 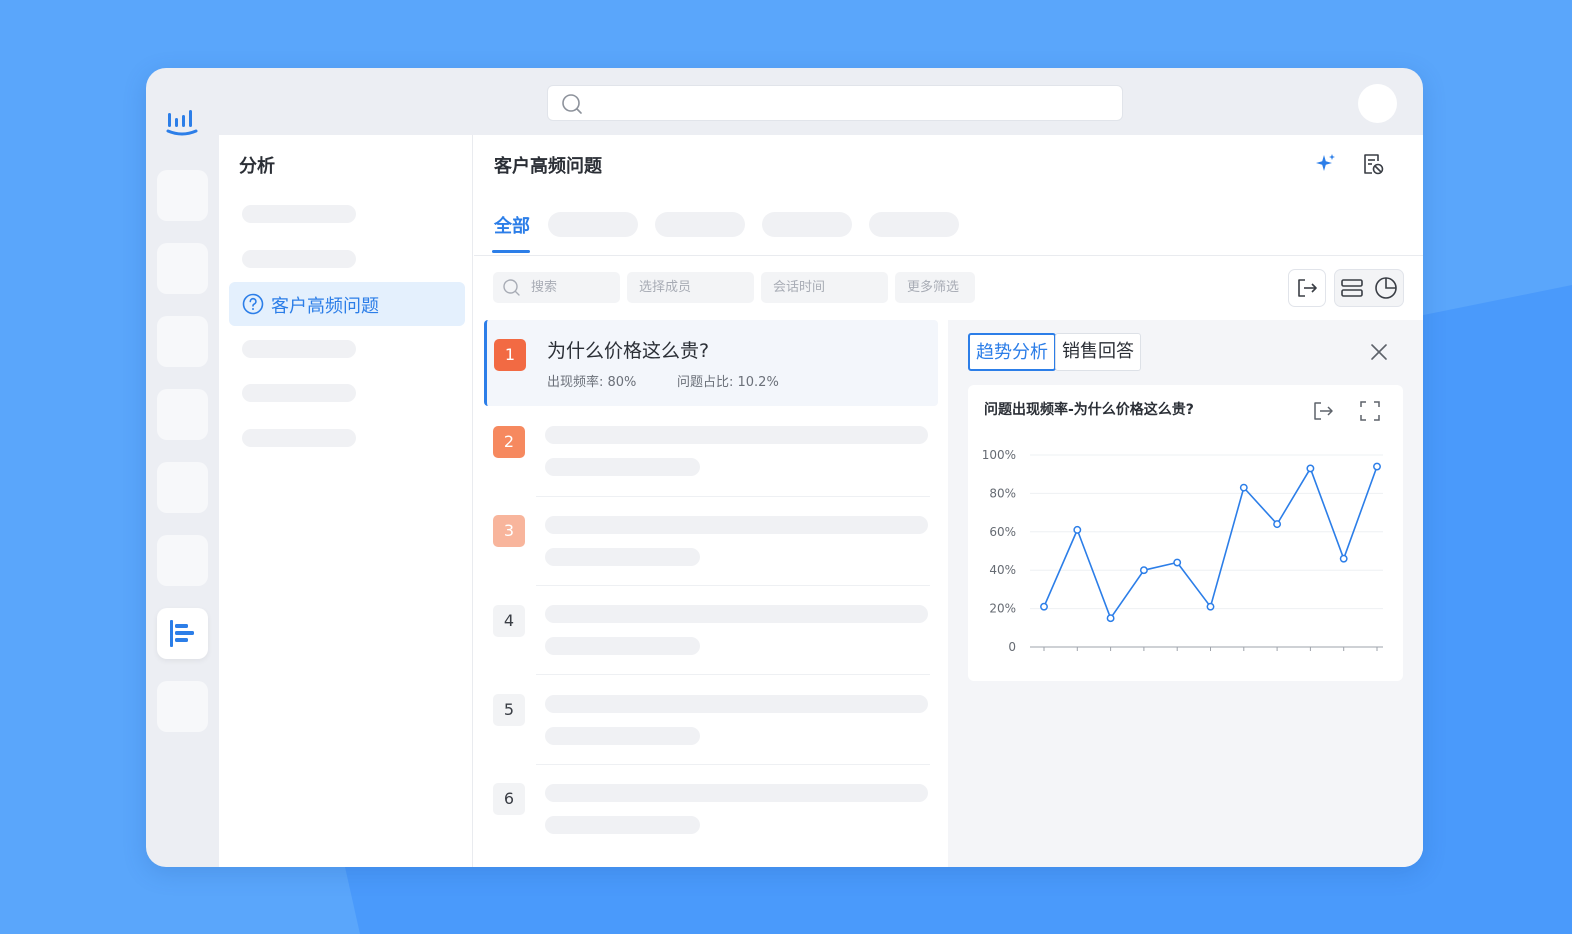 What do you see at coordinates (824, 287) in the screenshot?
I see `filter-time-select: 会话时间` at bounding box center [824, 287].